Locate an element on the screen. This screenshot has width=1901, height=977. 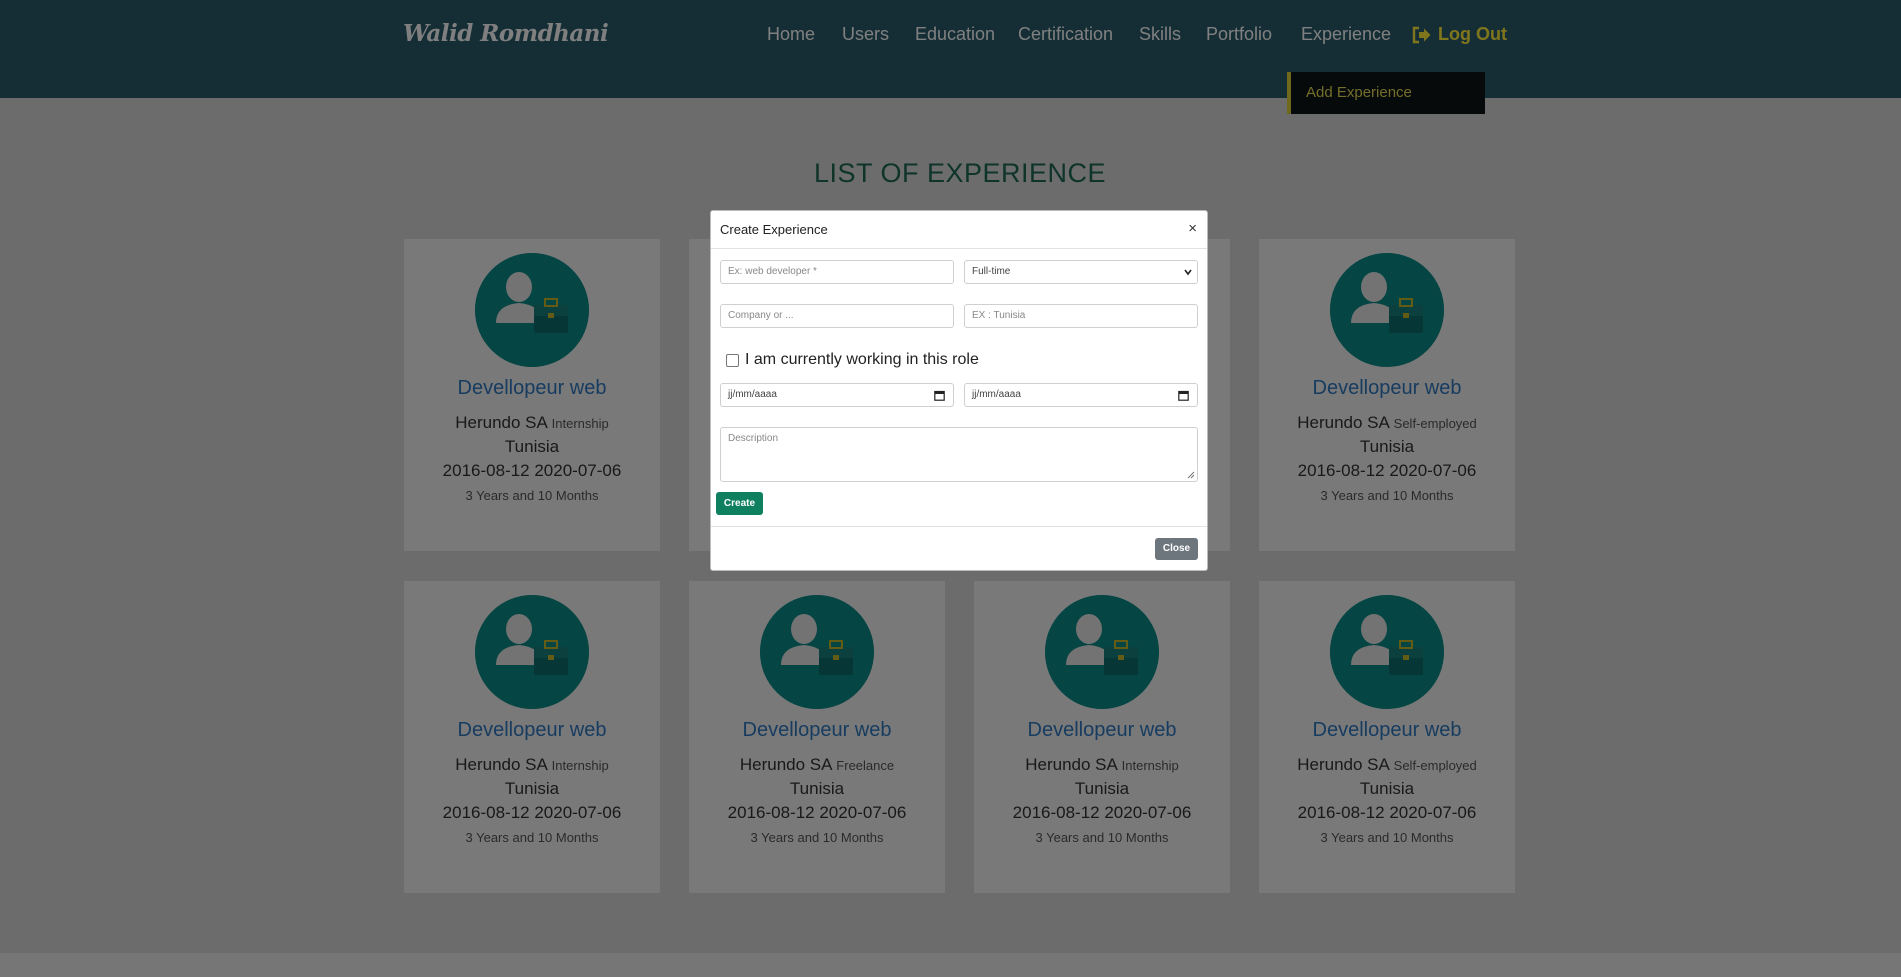
current-role-label: I am currently working in this role is located at coordinates (862, 359).